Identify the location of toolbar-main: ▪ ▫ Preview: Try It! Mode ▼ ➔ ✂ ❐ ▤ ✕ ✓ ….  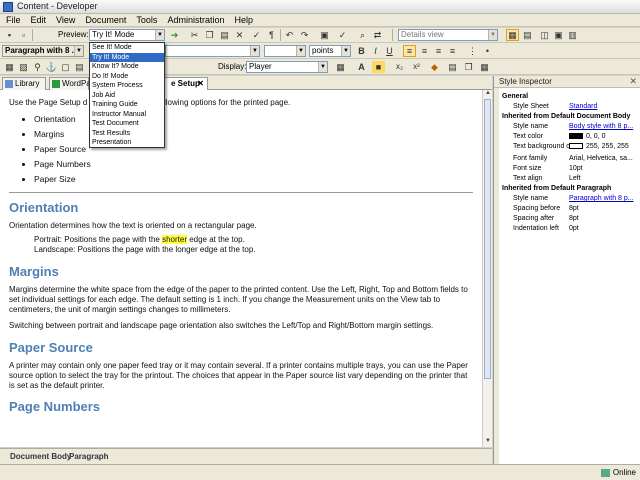
(320, 35).